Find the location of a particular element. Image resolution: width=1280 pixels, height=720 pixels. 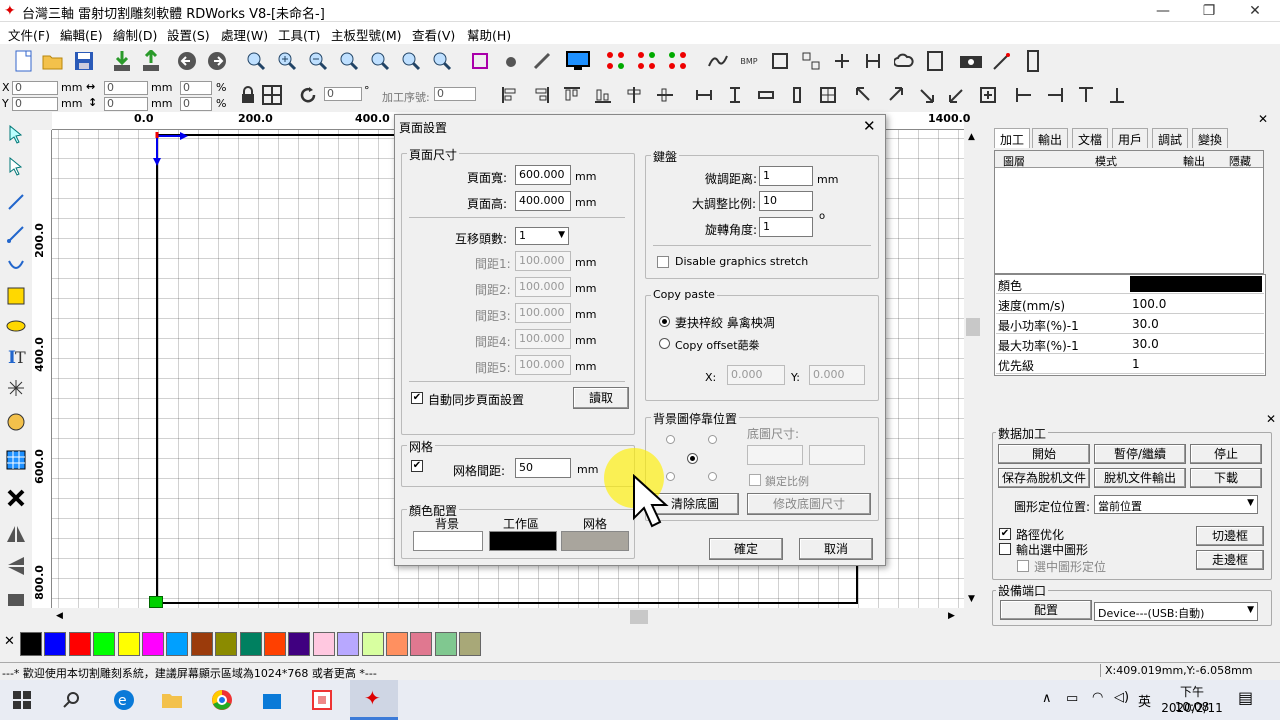

ruler-icon is located at coordinates (1033, 61).